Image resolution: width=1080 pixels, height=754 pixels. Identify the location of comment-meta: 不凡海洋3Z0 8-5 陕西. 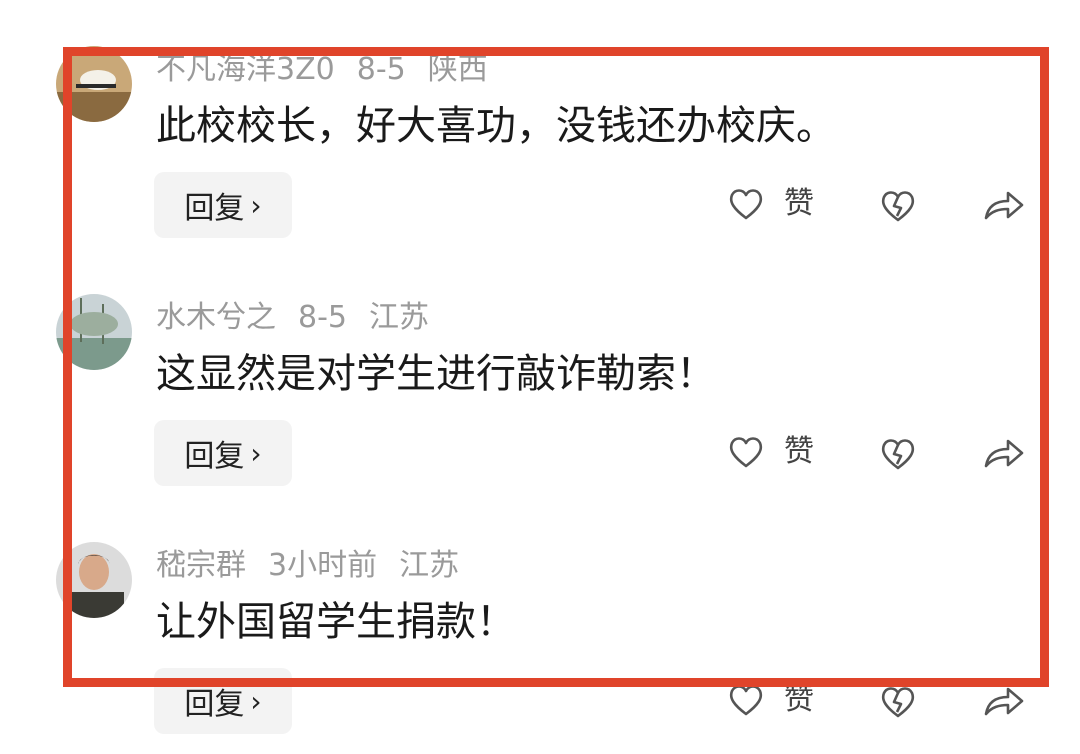
(333, 70).